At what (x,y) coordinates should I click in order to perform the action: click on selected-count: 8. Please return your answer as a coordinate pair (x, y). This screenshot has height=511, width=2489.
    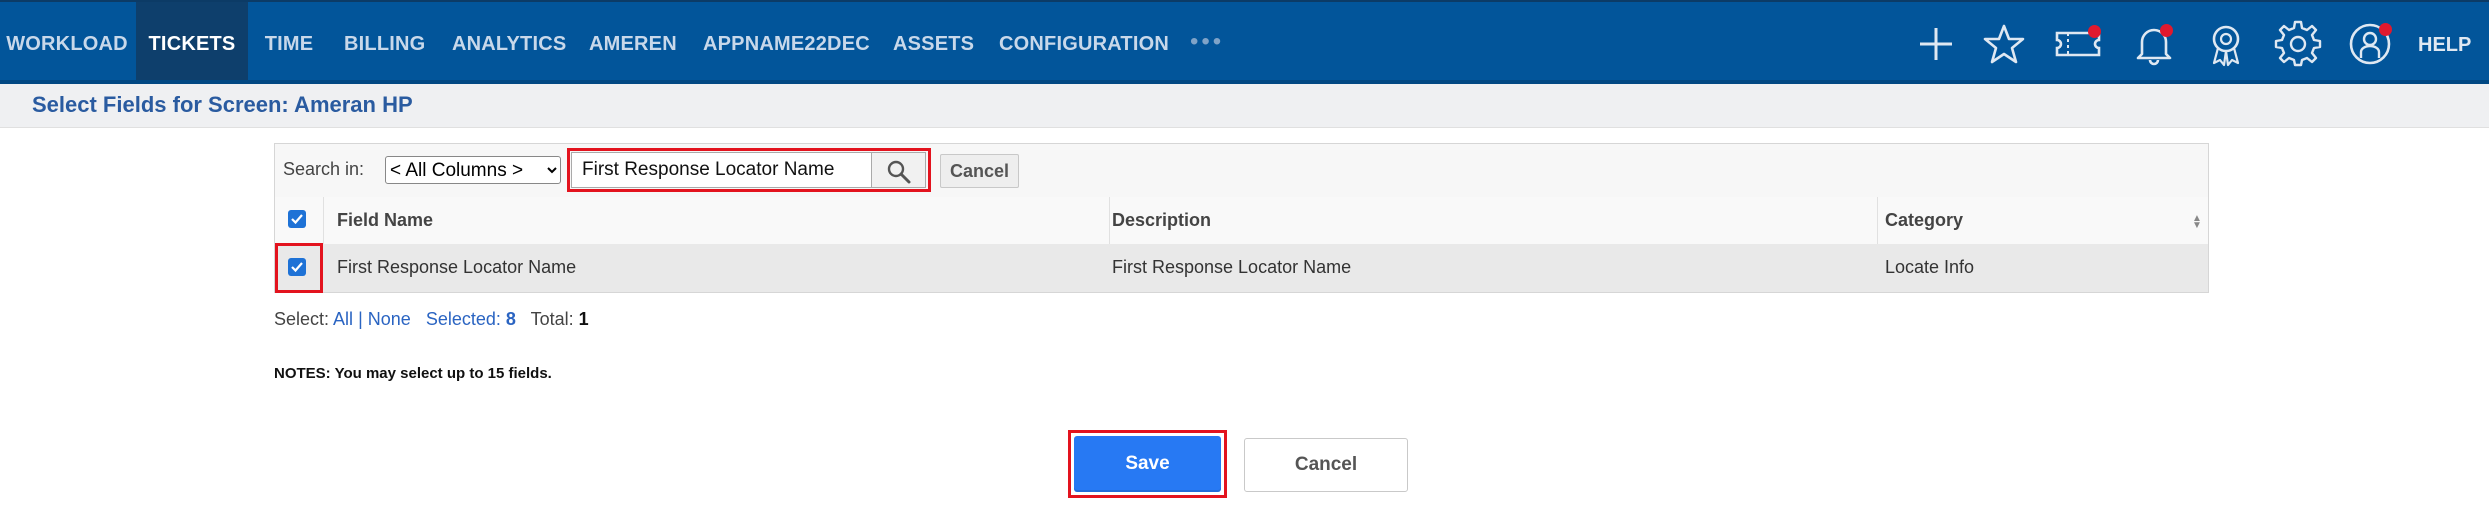
    Looking at the image, I should click on (511, 319).